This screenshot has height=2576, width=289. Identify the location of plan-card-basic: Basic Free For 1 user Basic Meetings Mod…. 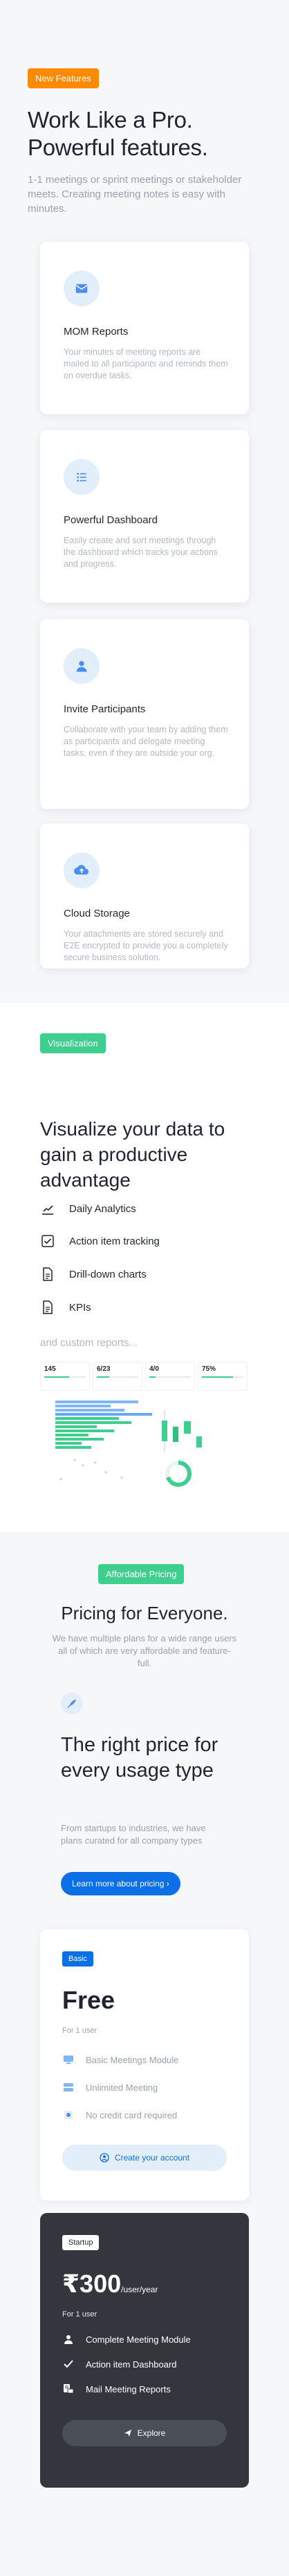
(144, 2065).